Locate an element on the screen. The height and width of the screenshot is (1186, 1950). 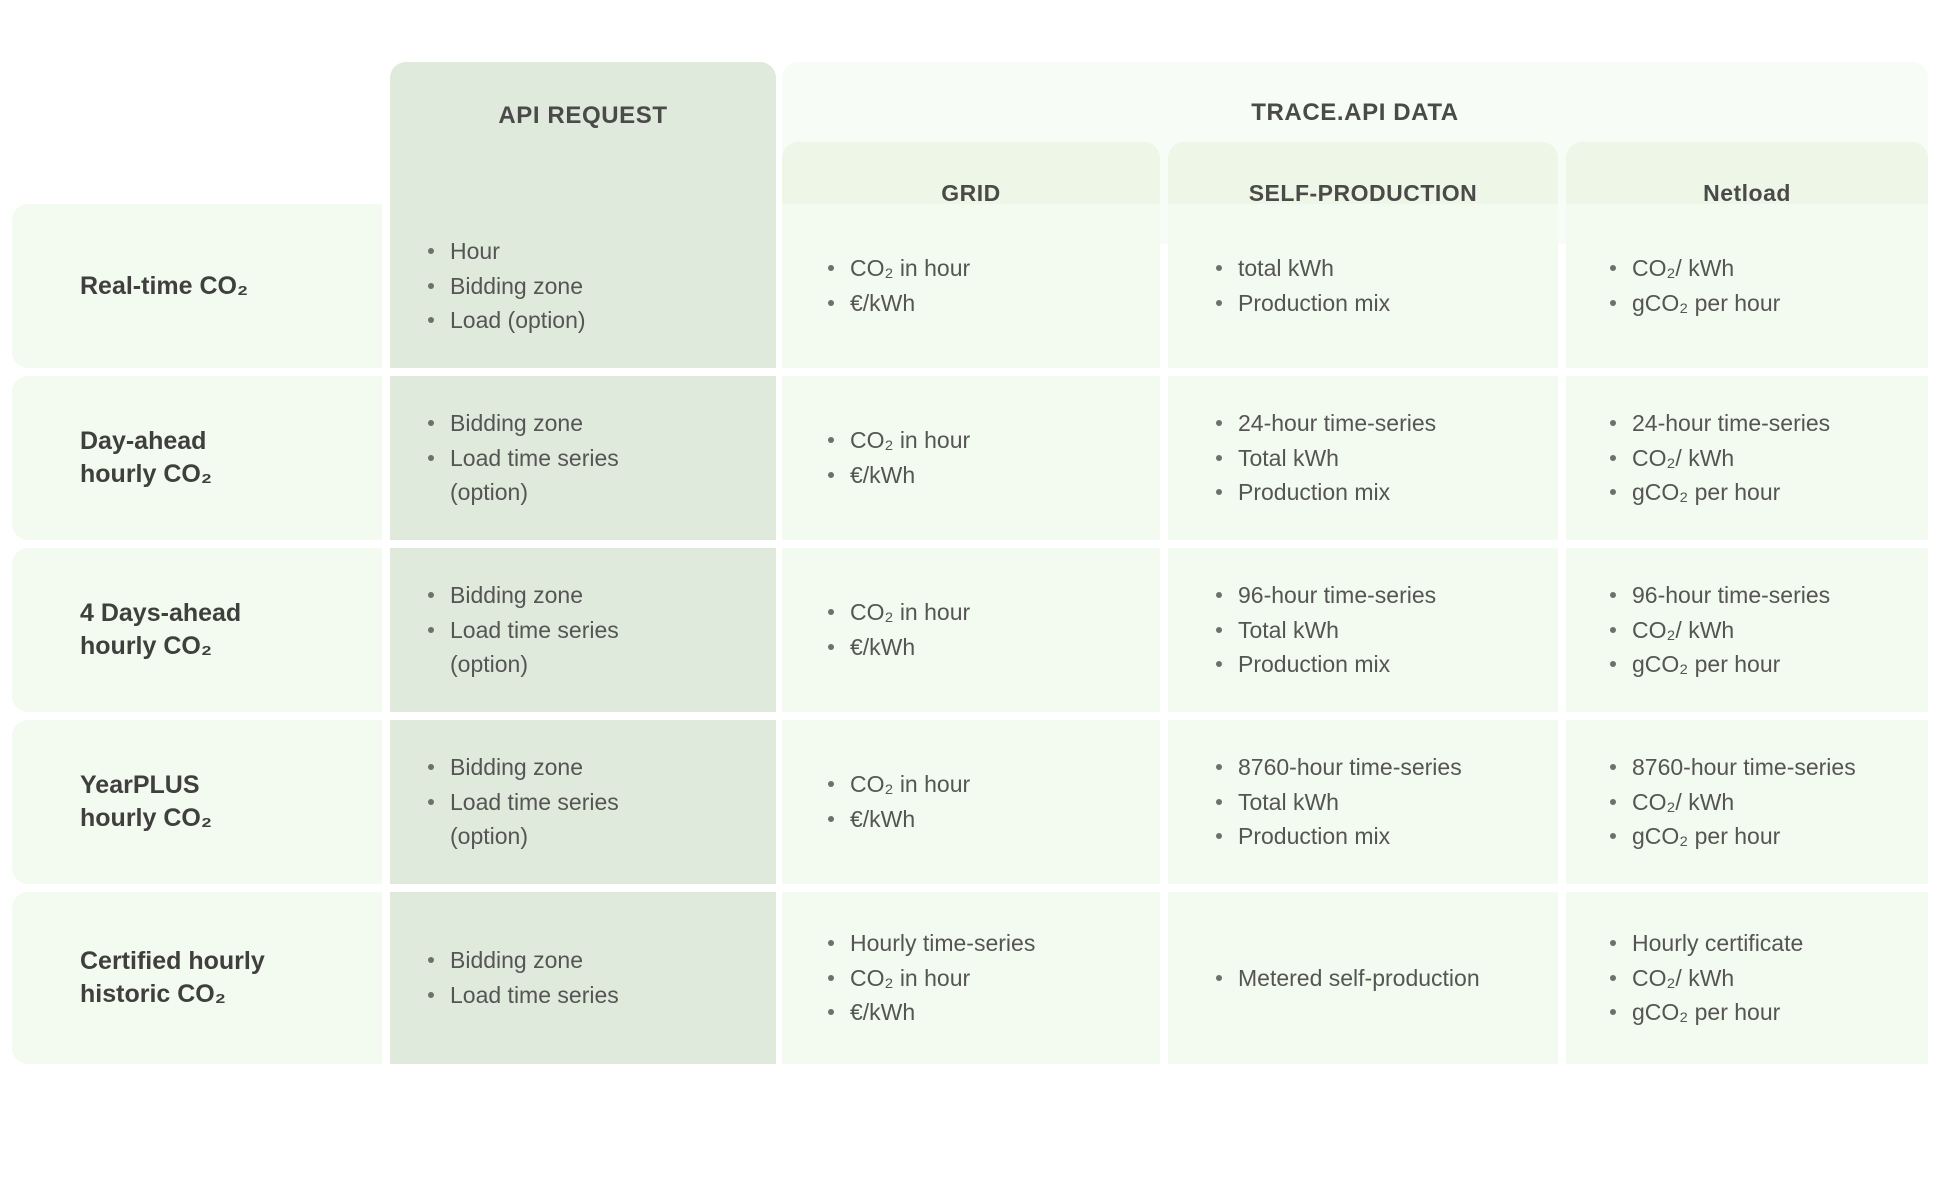
api-request-cell: Hour Bidding zone Load (option) is located at coordinates (583, 286).